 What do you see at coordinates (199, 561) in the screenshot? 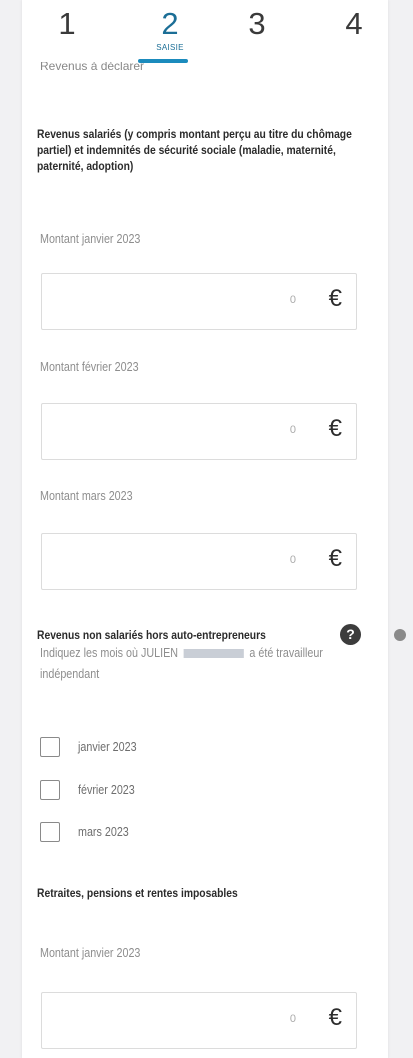
I see `amount-input-march: 0 €` at bounding box center [199, 561].